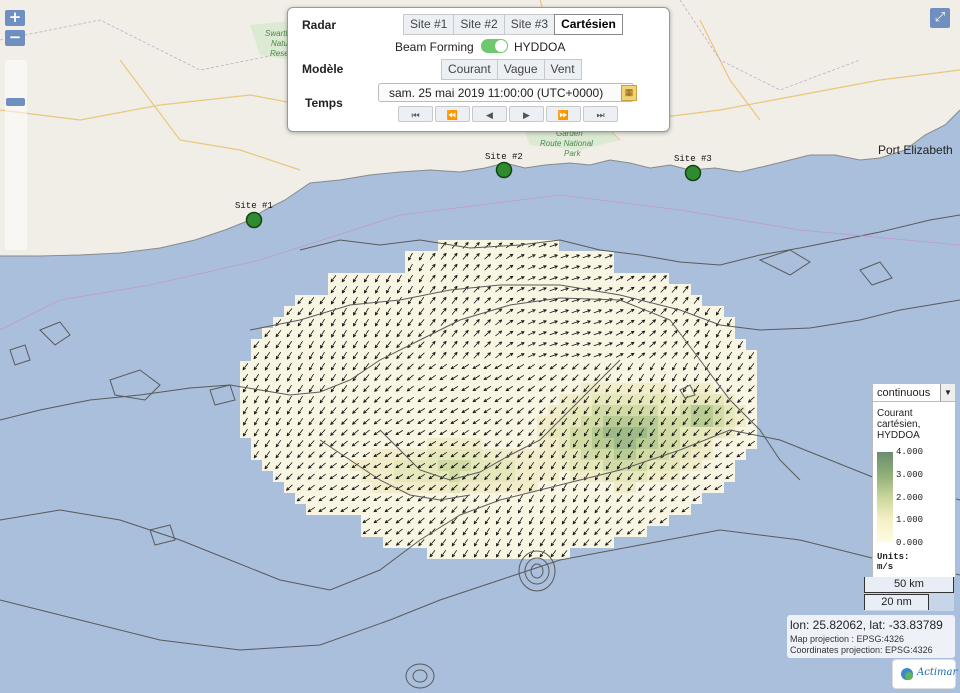  What do you see at coordinates (861, 650) in the screenshot?
I see `coord-projection-text: Coordinates projection: EPSG:4326` at bounding box center [861, 650].